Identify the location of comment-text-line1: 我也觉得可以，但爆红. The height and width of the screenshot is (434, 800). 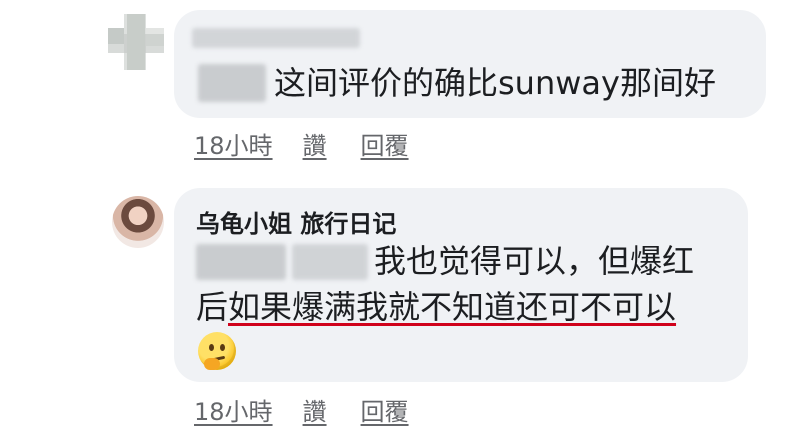
(534, 261).